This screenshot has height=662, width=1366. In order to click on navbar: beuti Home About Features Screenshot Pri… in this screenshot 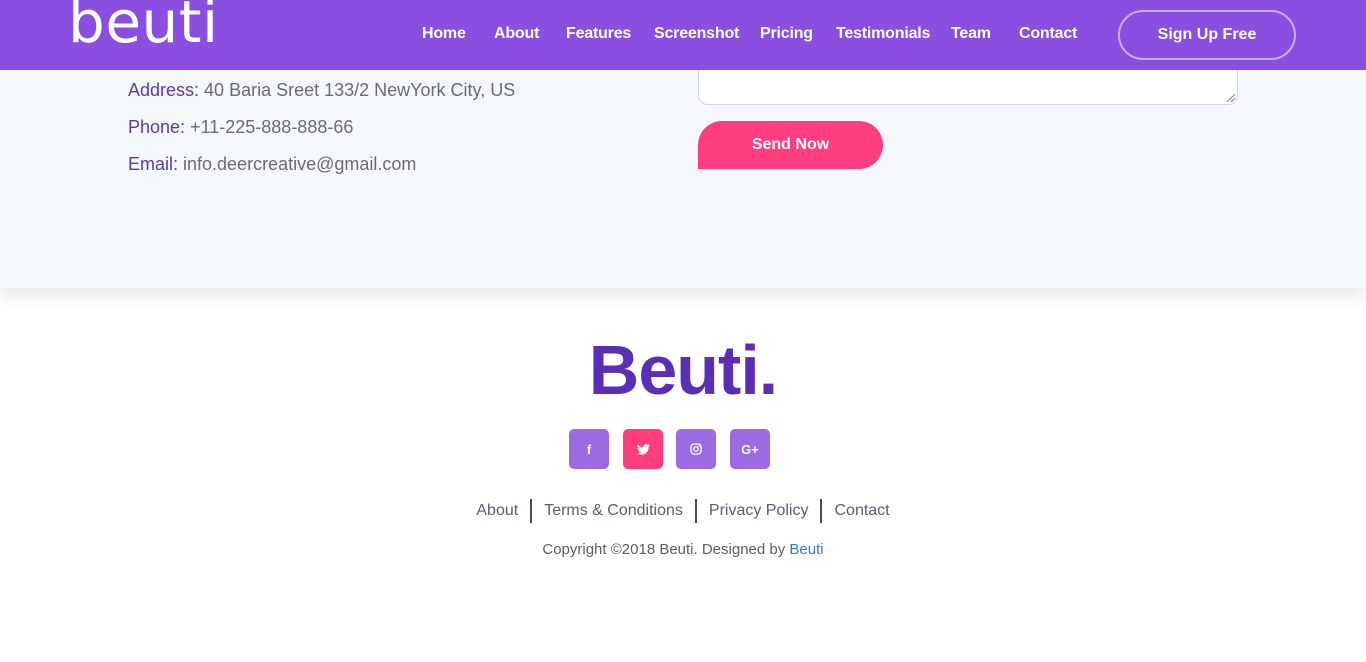, I will do `click(683, 35)`.